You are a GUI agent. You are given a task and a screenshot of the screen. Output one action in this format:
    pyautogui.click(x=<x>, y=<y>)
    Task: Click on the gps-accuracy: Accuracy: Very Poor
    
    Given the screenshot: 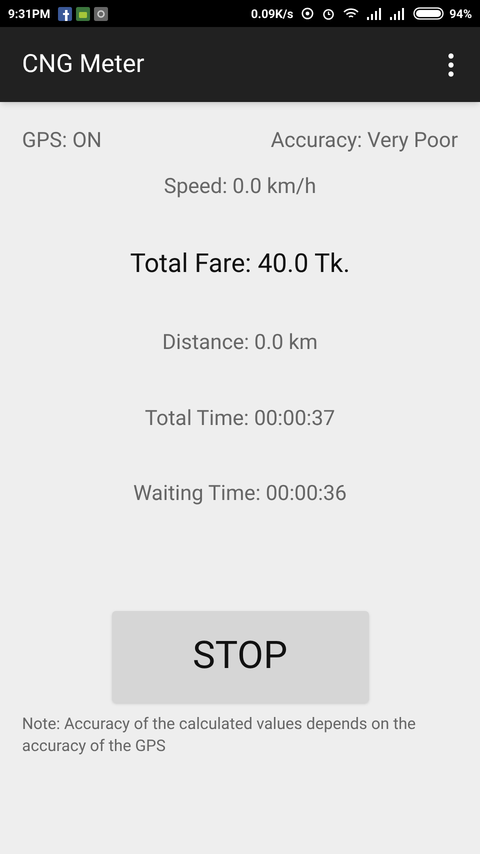 What is the action you would take?
    pyautogui.click(x=364, y=141)
    